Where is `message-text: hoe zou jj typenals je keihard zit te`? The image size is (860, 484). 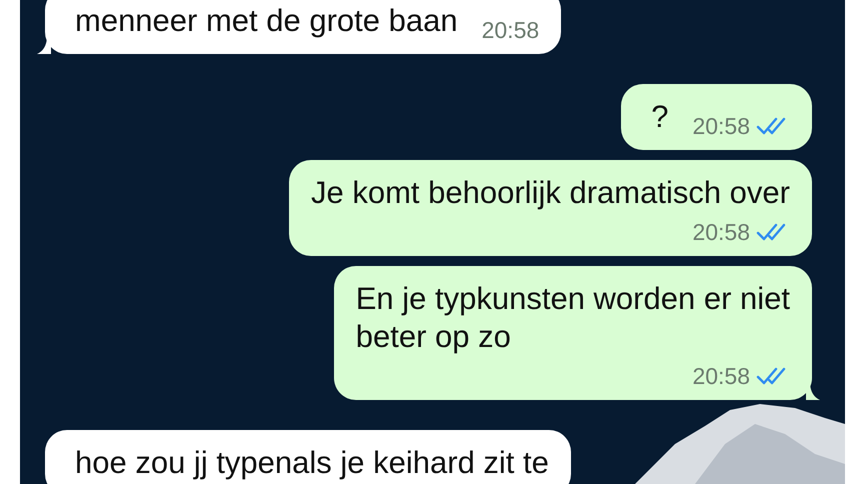
message-text: hoe zou jj typenals je keihard zit te is located at coordinates (312, 463).